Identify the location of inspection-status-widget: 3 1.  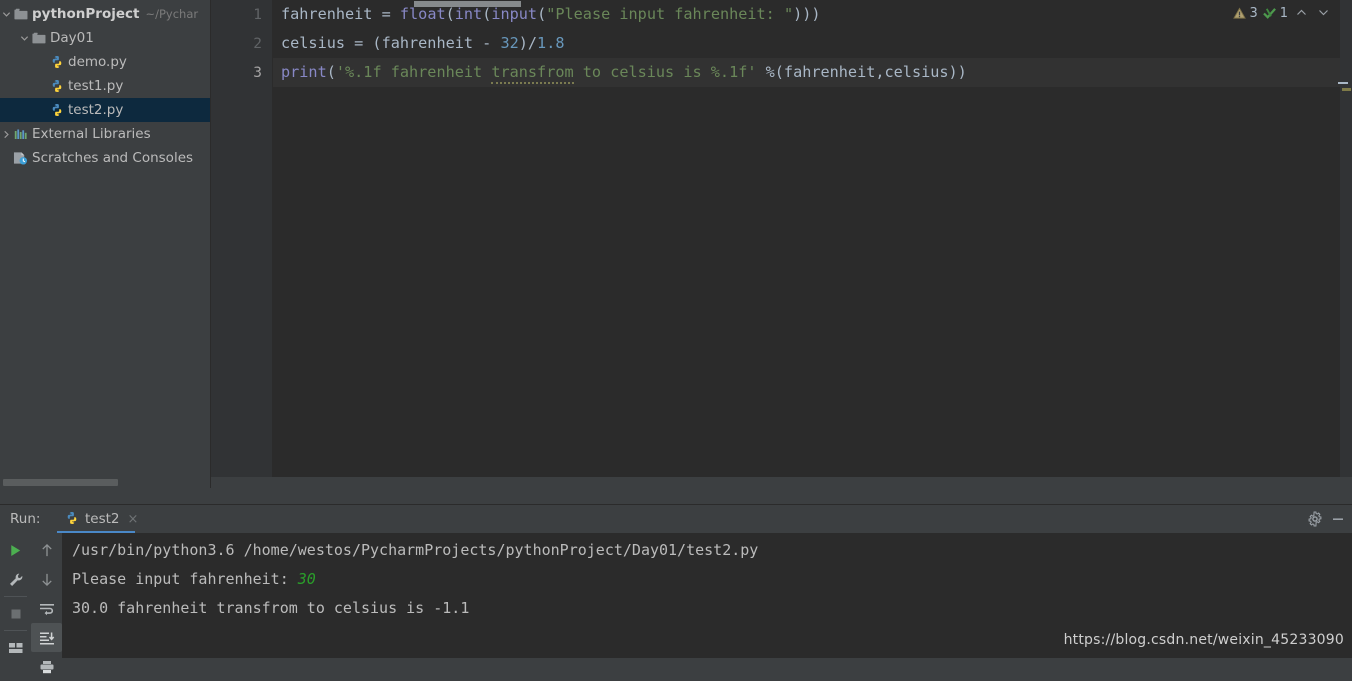
(1282, 13).